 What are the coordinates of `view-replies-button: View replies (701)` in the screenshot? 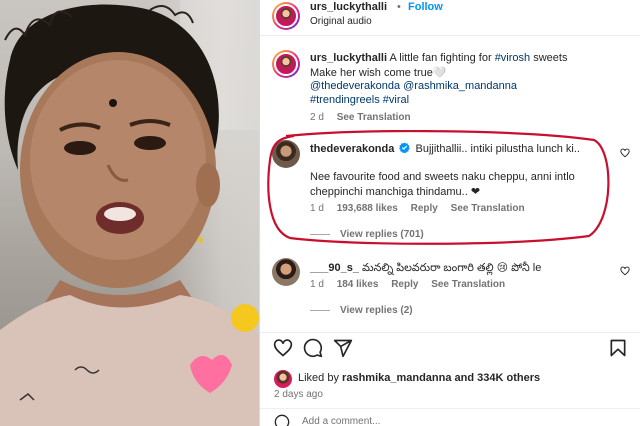 It's located at (372, 234).